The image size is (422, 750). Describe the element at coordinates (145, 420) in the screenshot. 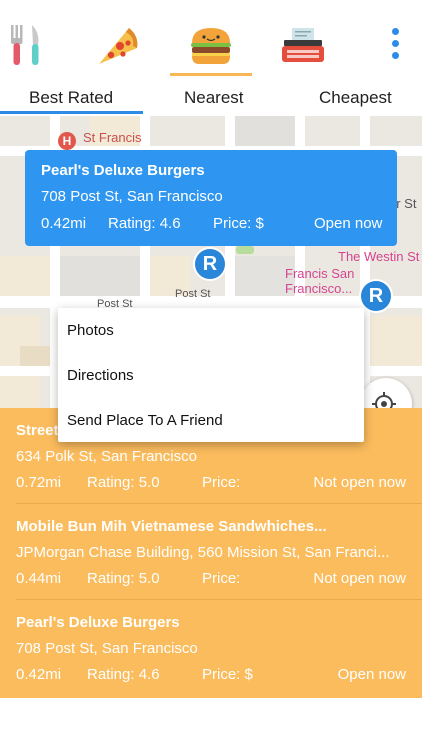

I see `menu-item-send-to-friend: Send Place To A Friend` at that location.